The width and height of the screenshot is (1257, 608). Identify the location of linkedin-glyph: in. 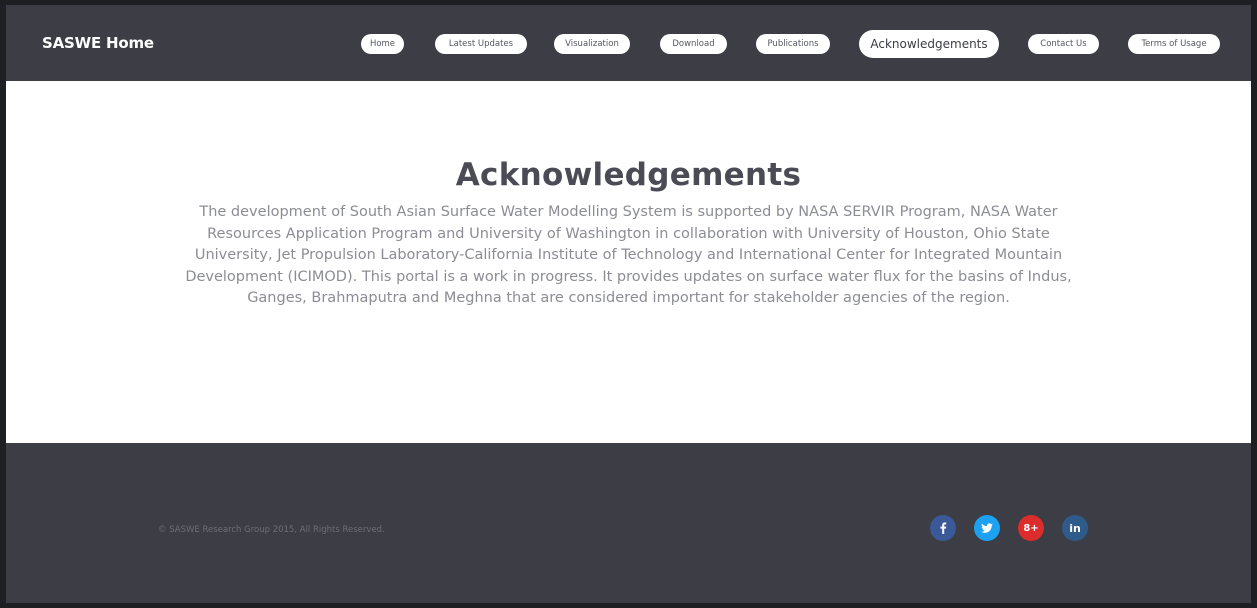
(1075, 528).